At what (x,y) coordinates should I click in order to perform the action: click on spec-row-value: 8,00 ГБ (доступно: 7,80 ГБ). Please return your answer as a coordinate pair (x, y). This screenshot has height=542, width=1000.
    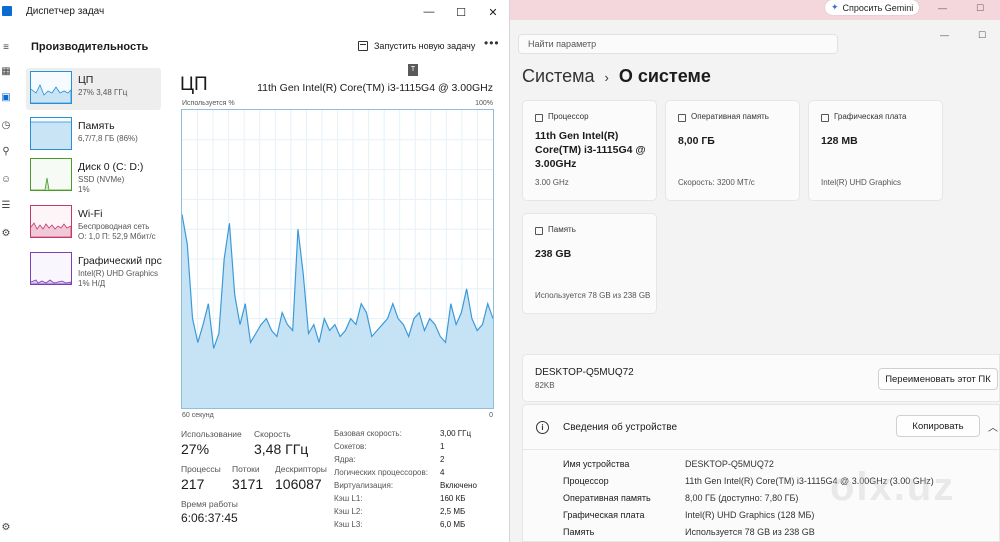
    Looking at the image, I should click on (742, 498).